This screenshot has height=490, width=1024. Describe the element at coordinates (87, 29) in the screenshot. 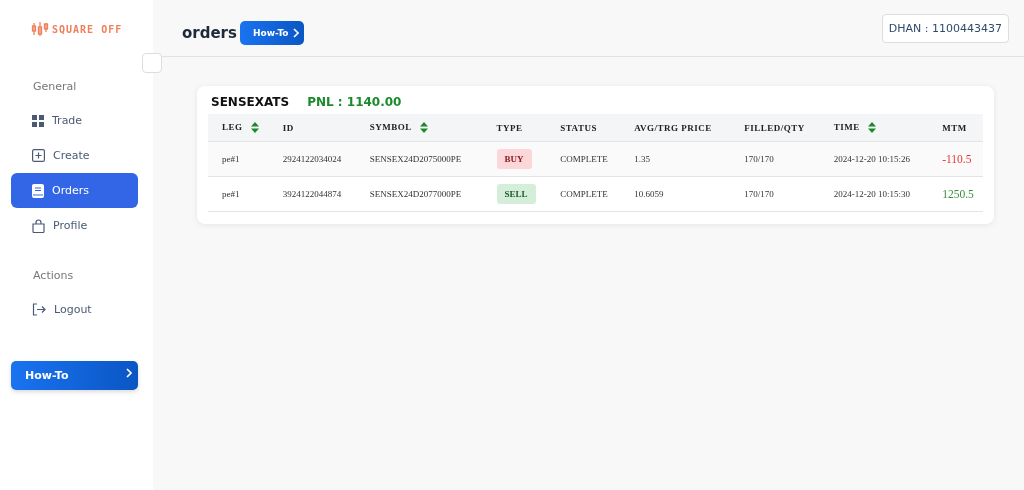

I see `logo-text: SQUARE OFF` at that location.